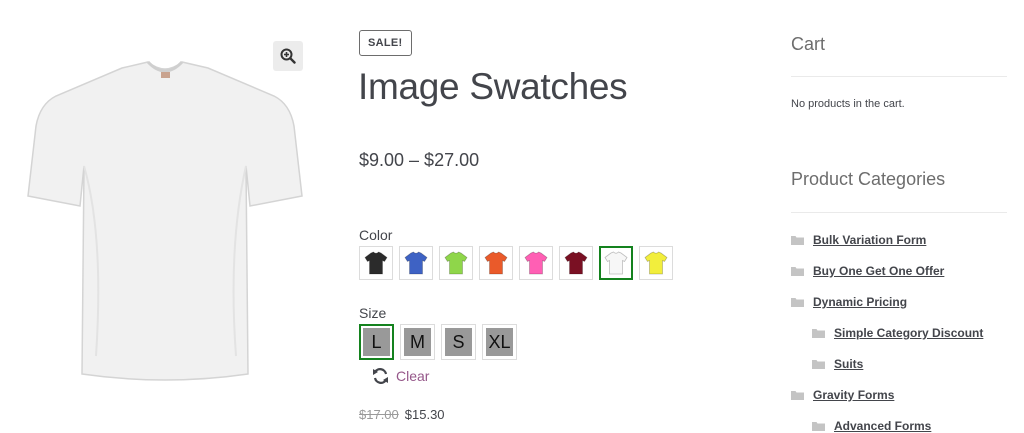 The image size is (1024, 433). What do you see at coordinates (869, 240) in the screenshot?
I see `category-link: Bulk Variation Form` at bounding box center [869, 240].